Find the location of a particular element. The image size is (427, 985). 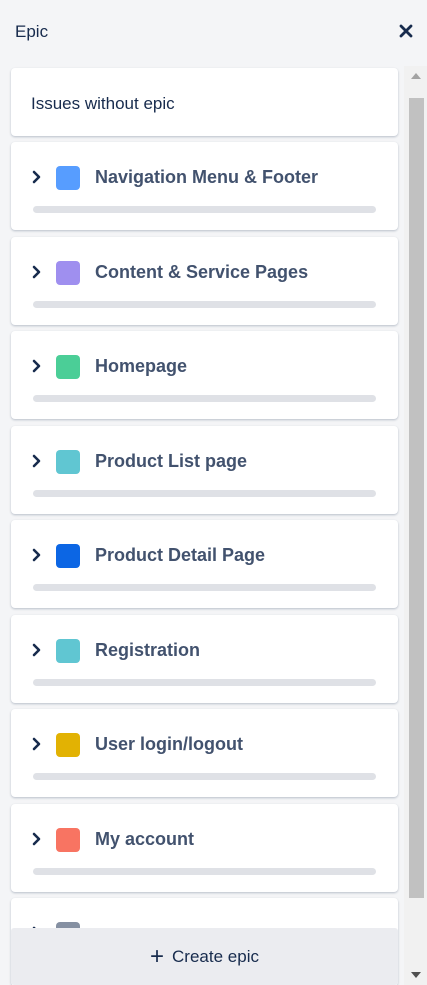

close-icon-glyph is located at coordinates (406, 31).